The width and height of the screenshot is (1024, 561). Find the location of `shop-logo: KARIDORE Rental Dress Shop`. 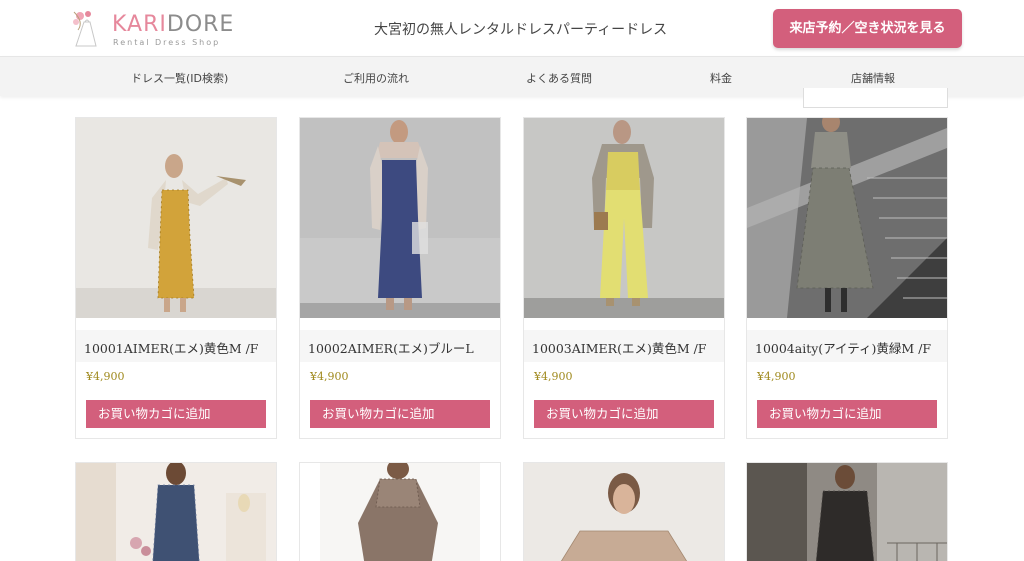

shop-logo: KARIDORE Rental Dress Shop is located at coordinates (151, 29).